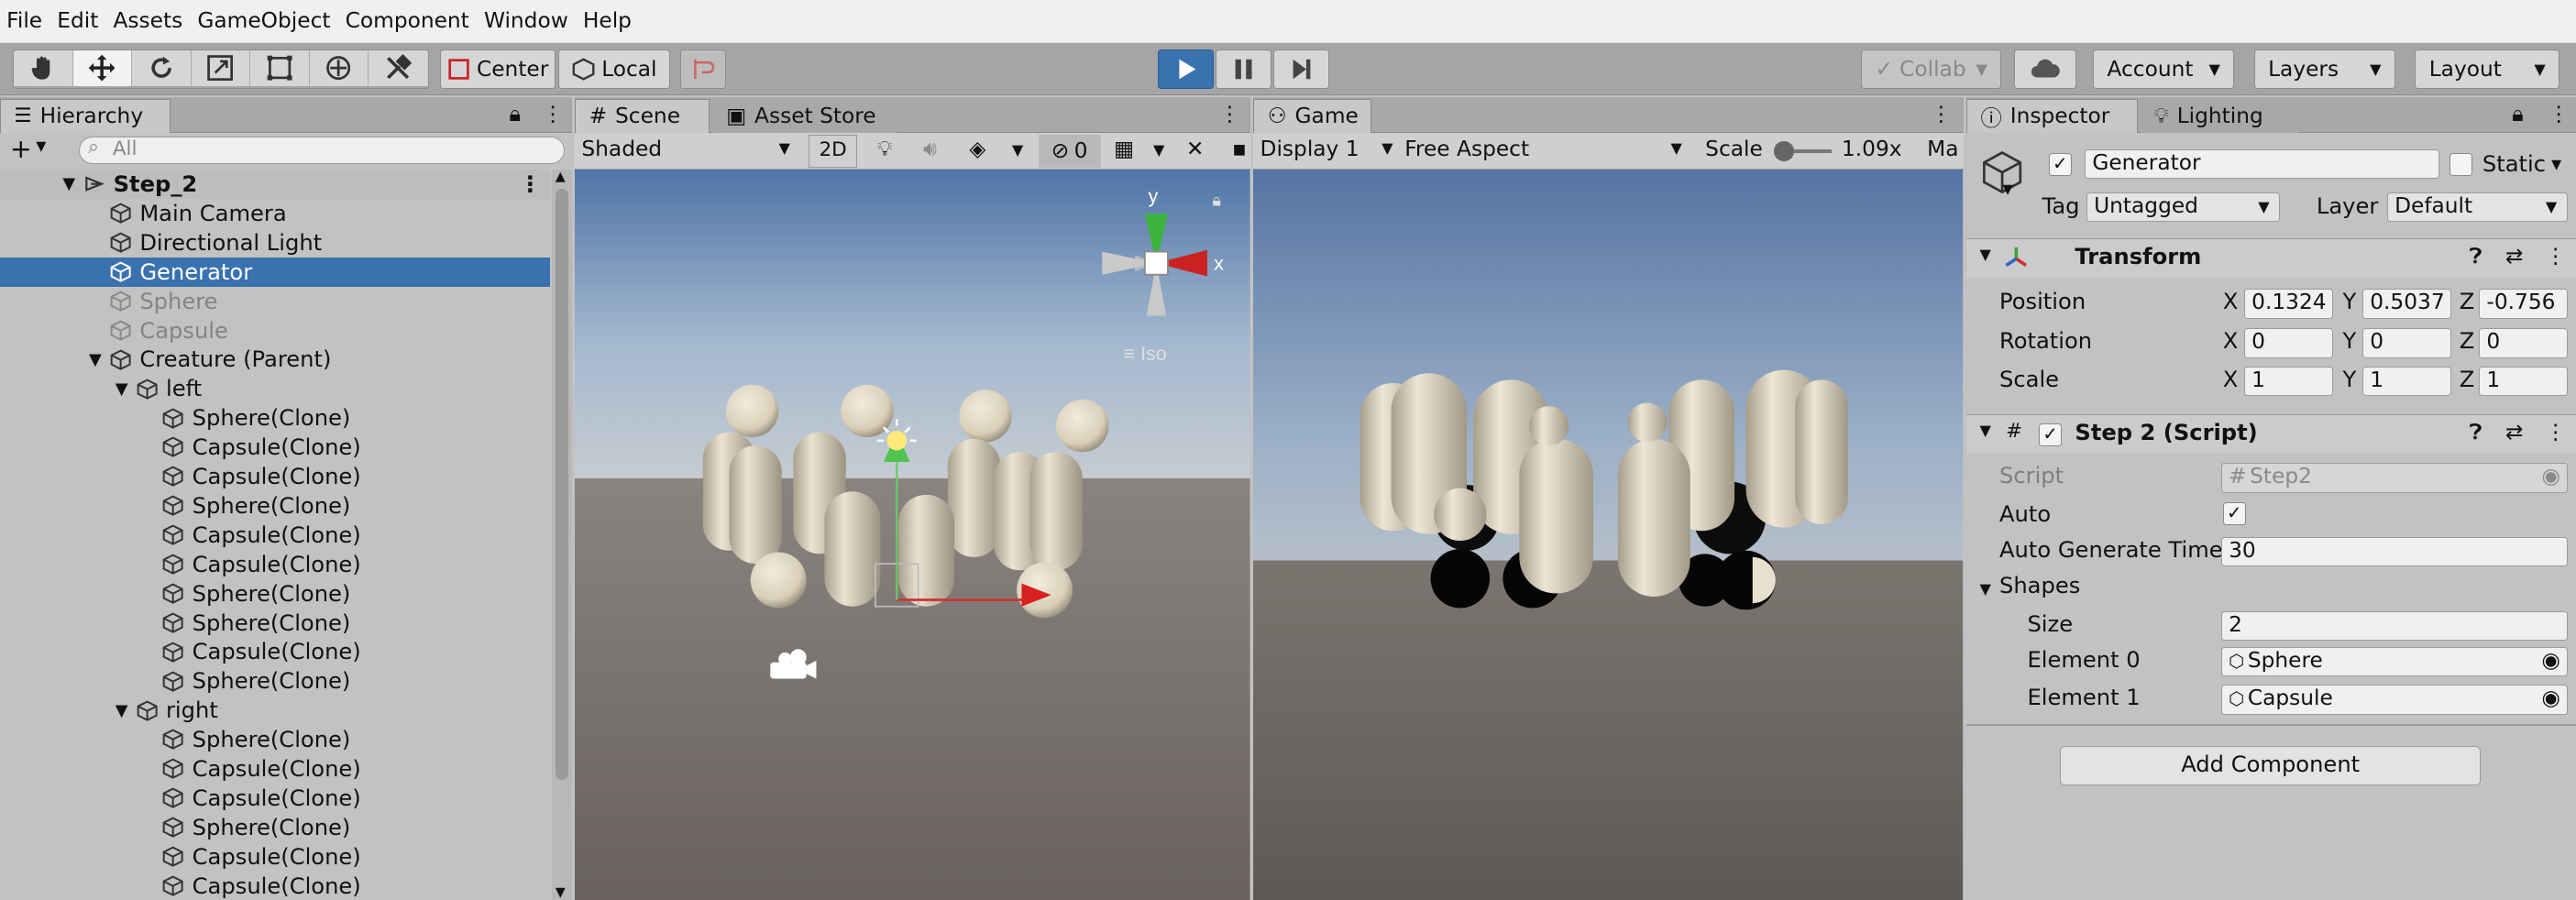 The height and width of the screenshot is (900, 2576). Describe the element at coordinates (280, 68) in the screenshot. I see `rect-tool-button` at that location.